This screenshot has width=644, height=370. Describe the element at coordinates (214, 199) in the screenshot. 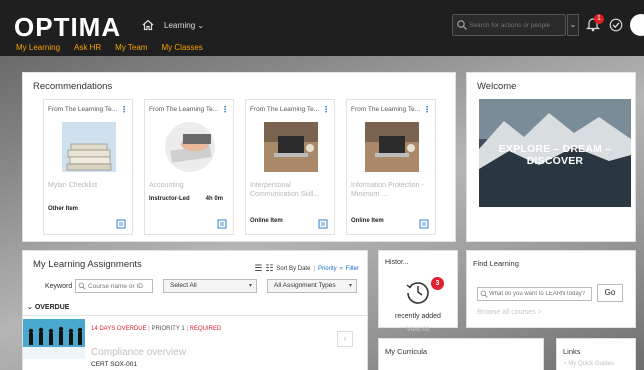

I see `card-duration: 4h 0m` at that location.